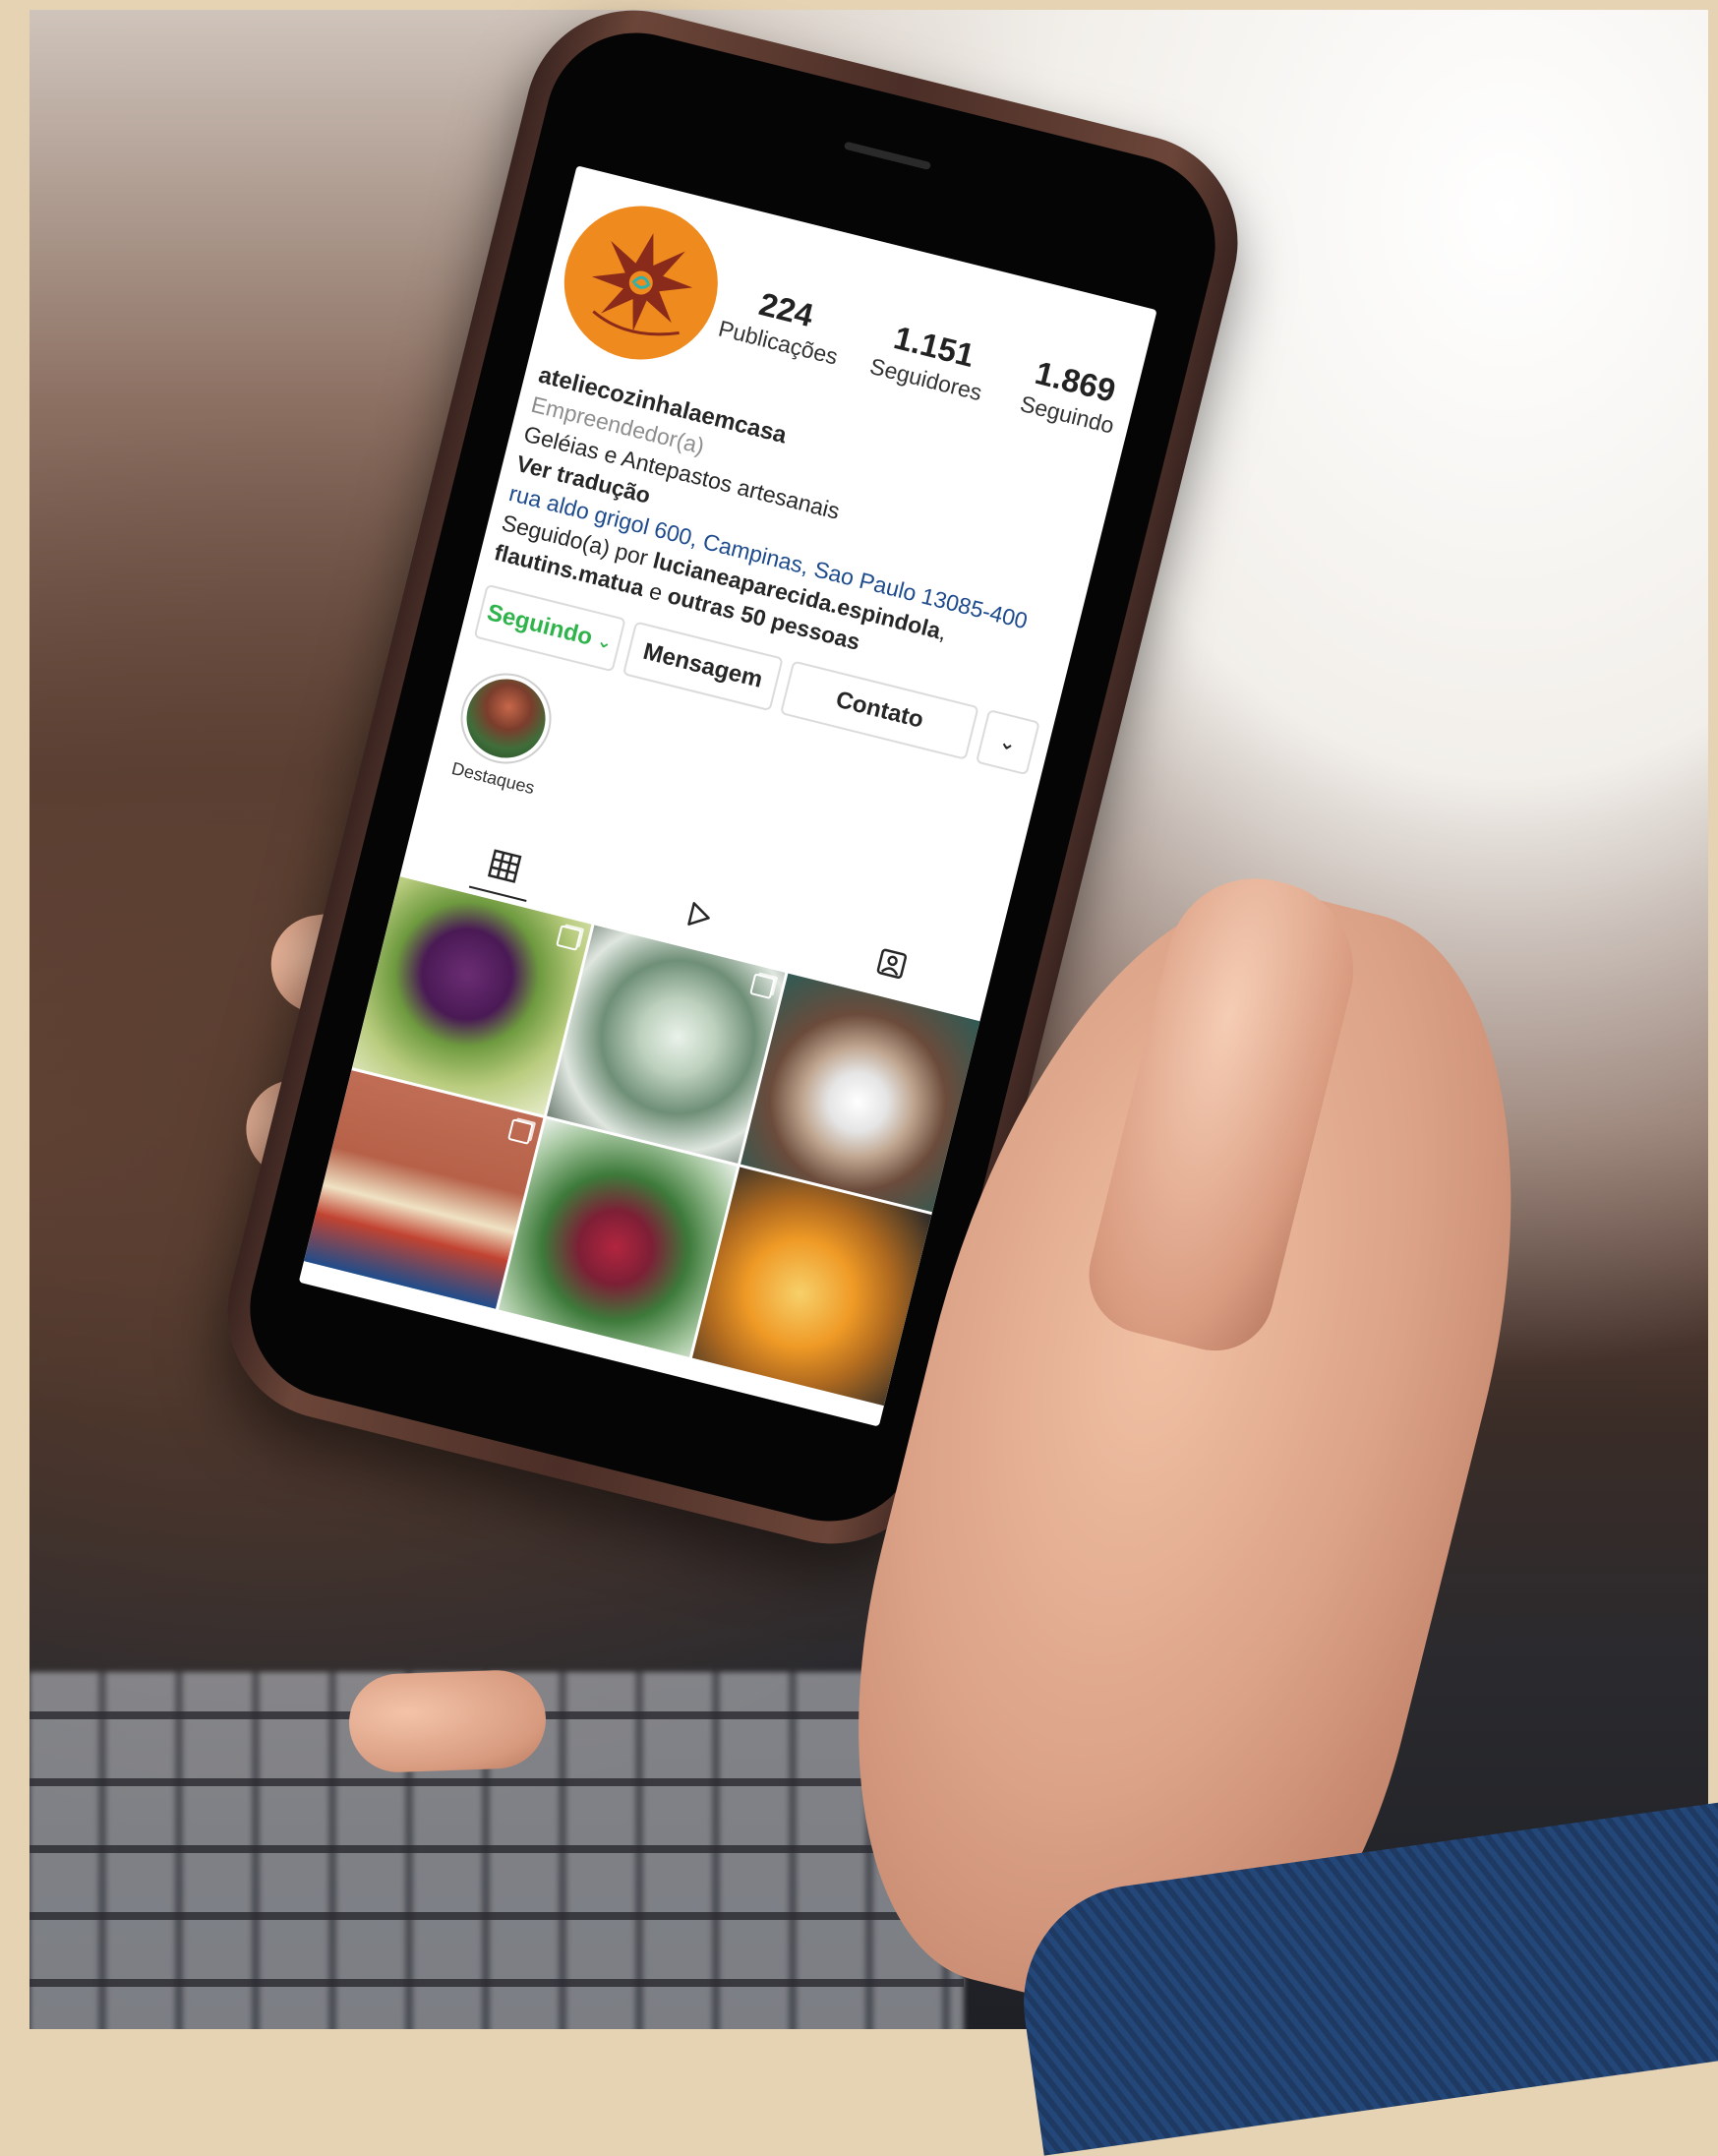 The height and width of the screenshot is (2156, 1718). What do you see at coordinates (447, 1721) in the screenshot?
I see `finger` at bounding box center [447, 1721].